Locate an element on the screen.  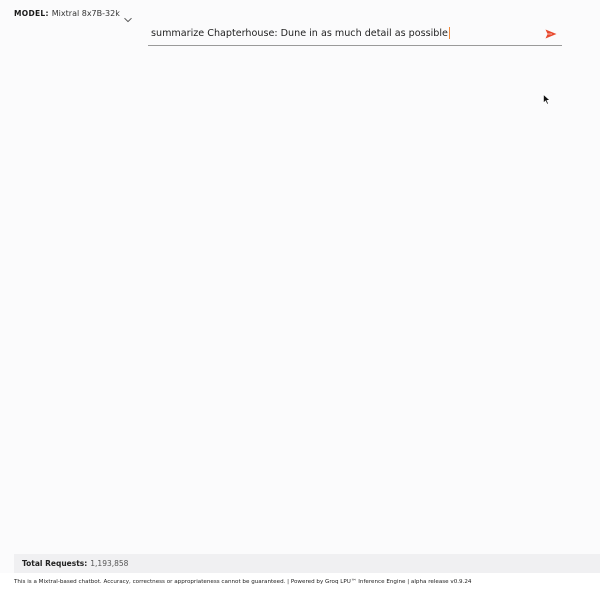
send-icon is located at coordinates (551, 34).